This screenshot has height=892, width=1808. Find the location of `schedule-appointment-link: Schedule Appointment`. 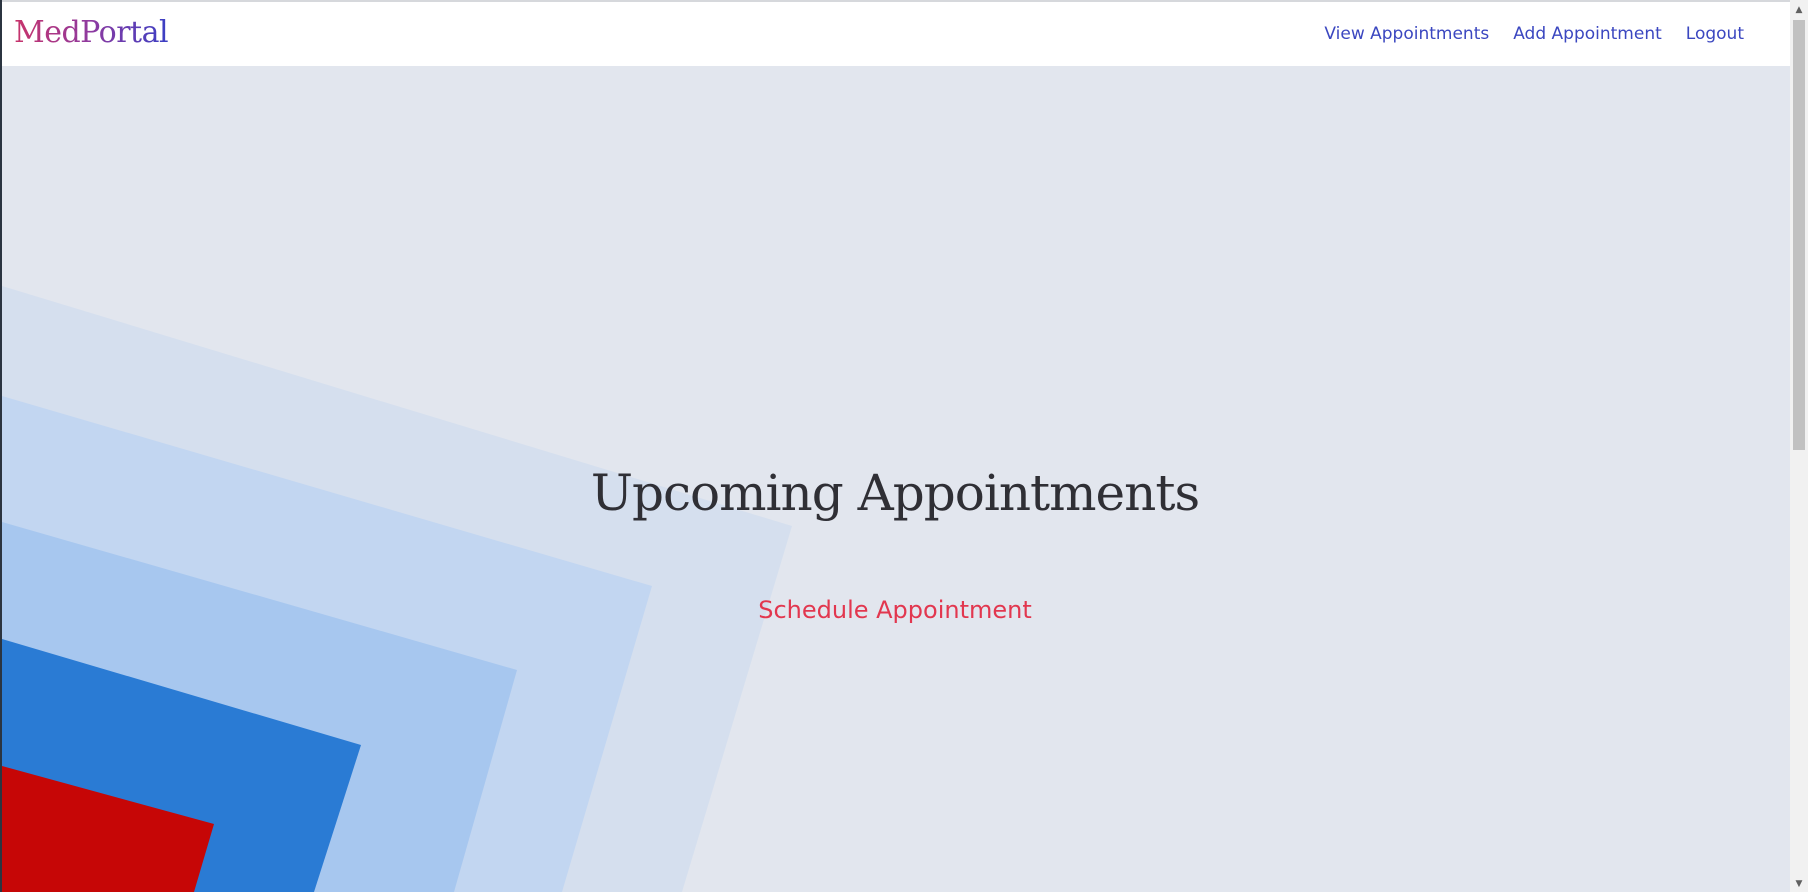

schedule-appointment-link: Schedule Appointment is located at coordinates (895, 610).